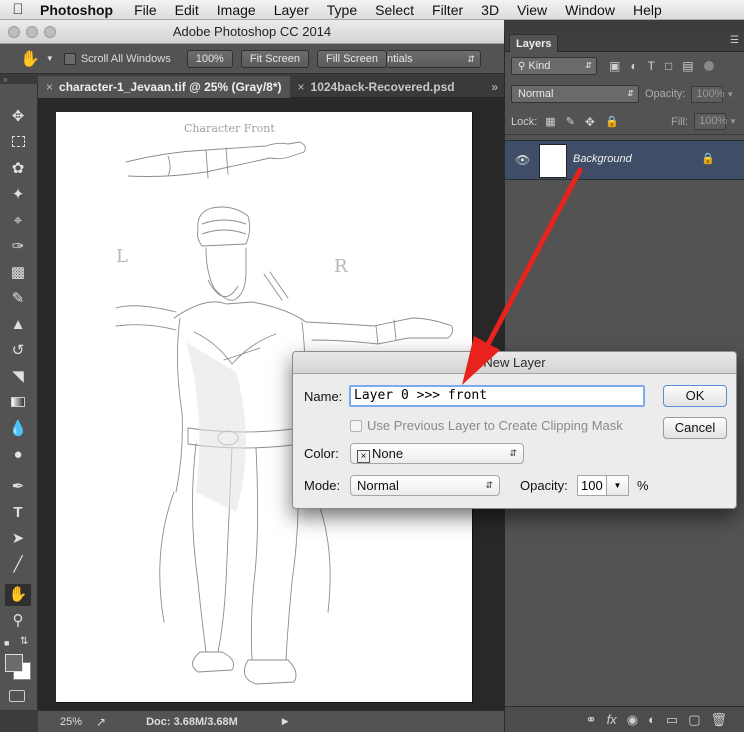 This screenshot has height=732, width=744. Describe the element at coordinates (101, 722) in the screenshot. I see `share-icon: ↗` at that location.